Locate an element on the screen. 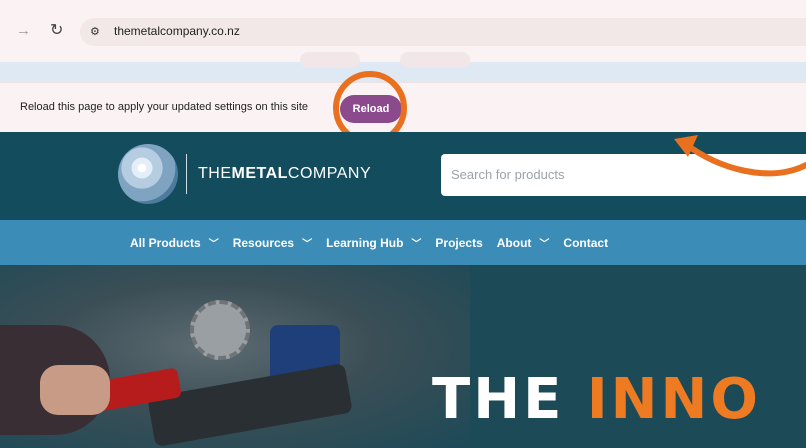 This screenshot has width=806, height=448. nav-item-about: About ﹀ is located at coordinates (523, 243).